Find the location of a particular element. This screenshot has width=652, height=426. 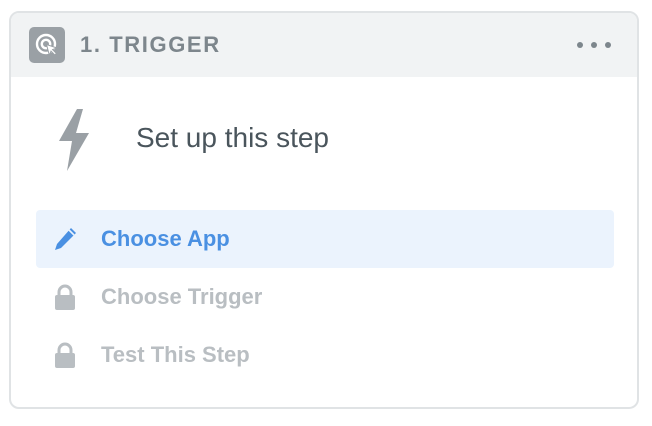

step-label: Test This Step is located at coordinates (175, 354).